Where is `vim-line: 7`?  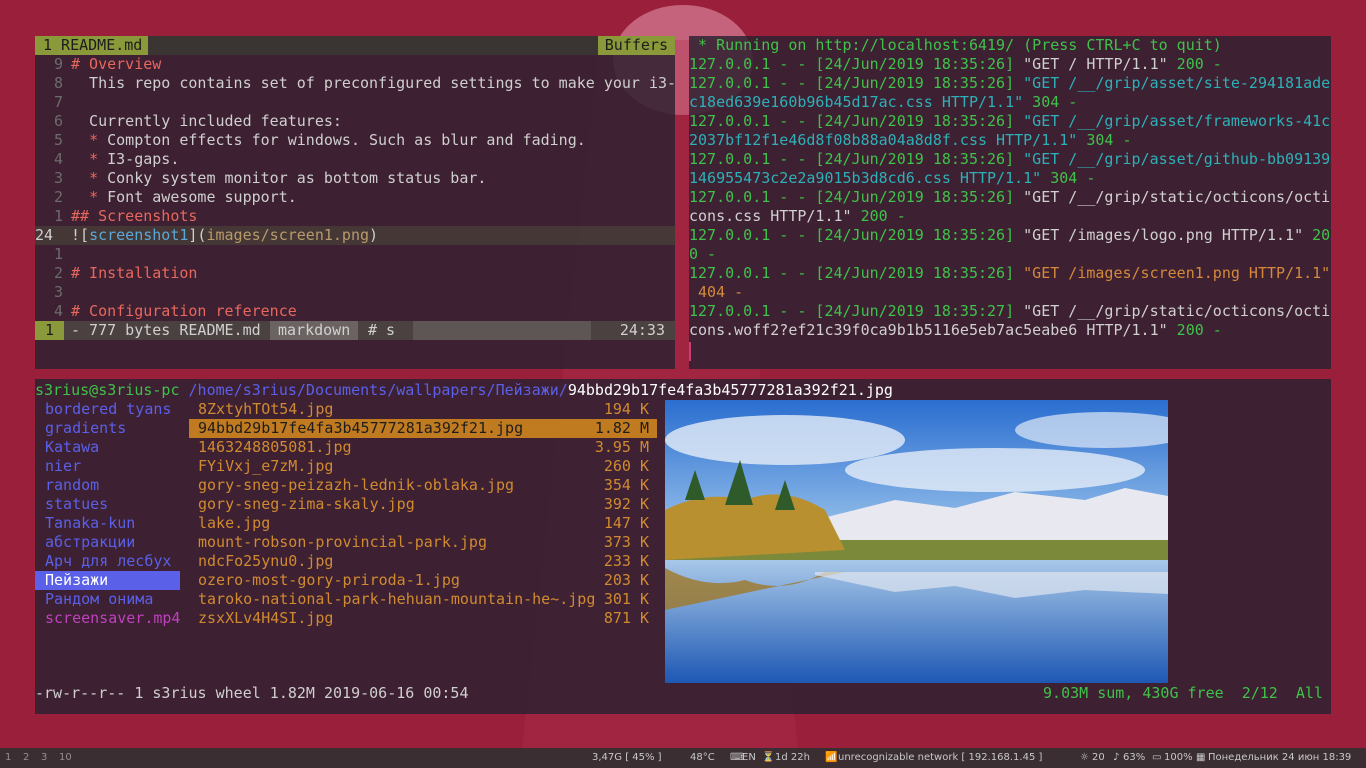
vim-line: 7 is located at coordinates (355, 102).